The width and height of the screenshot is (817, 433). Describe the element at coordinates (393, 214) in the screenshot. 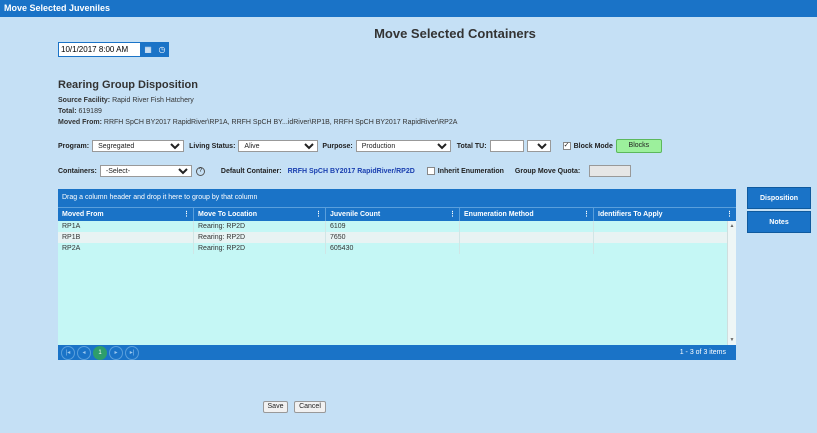

I see `column-header-juvenile-count: Juvenile Count ⋮` at that location.